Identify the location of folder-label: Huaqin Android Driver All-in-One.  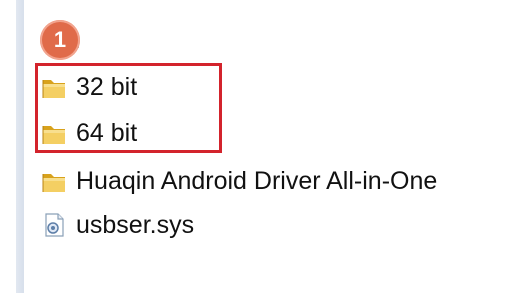
(257, 181).